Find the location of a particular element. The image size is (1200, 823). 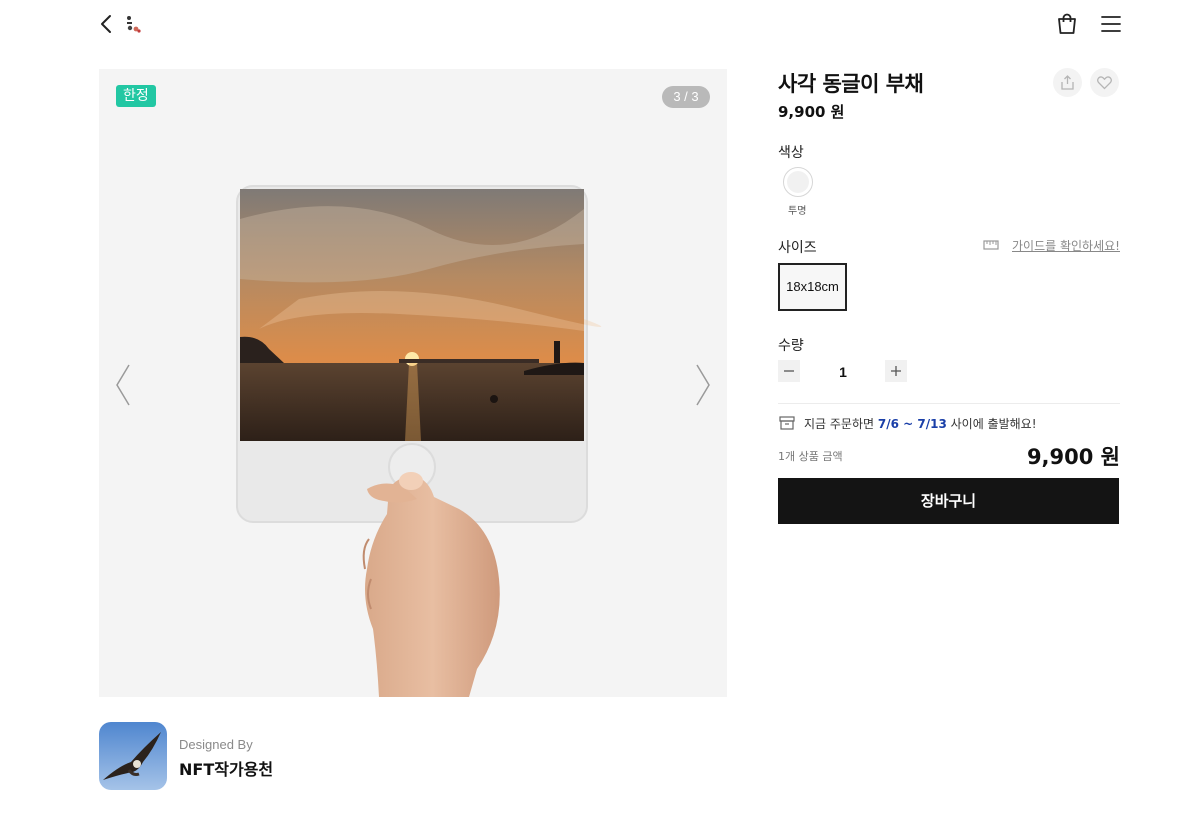

total-price: 9,900 원 is located at coordinates (1073, 457).